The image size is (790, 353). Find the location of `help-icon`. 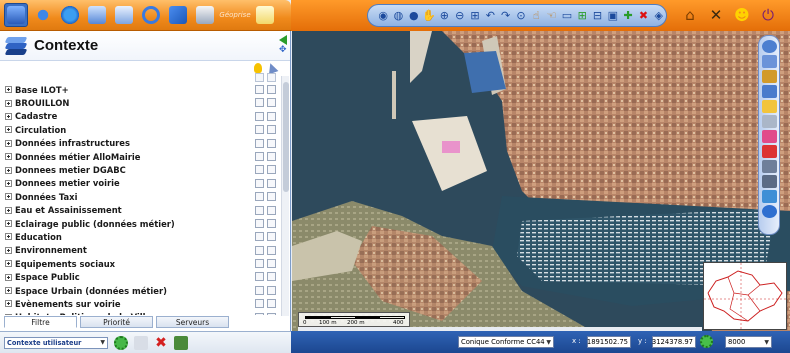

help-icon is located at coordinates (769, 211).